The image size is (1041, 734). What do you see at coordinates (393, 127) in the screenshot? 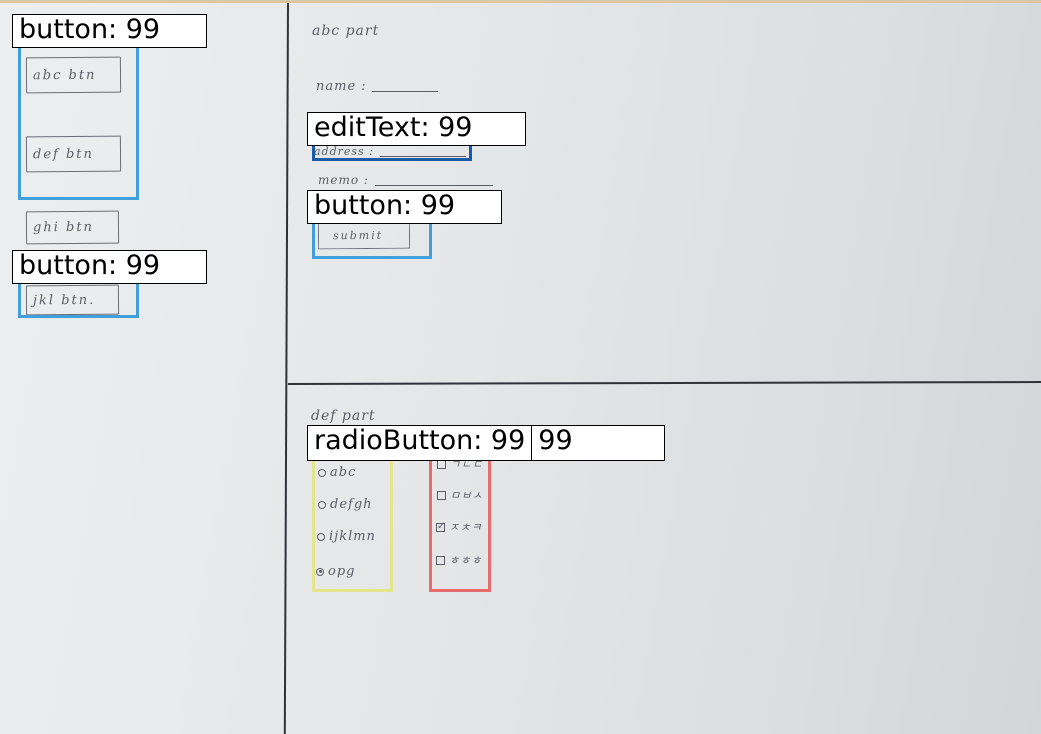
I see `detection-label-text: editText: 99` at bounding box center [393, 127].